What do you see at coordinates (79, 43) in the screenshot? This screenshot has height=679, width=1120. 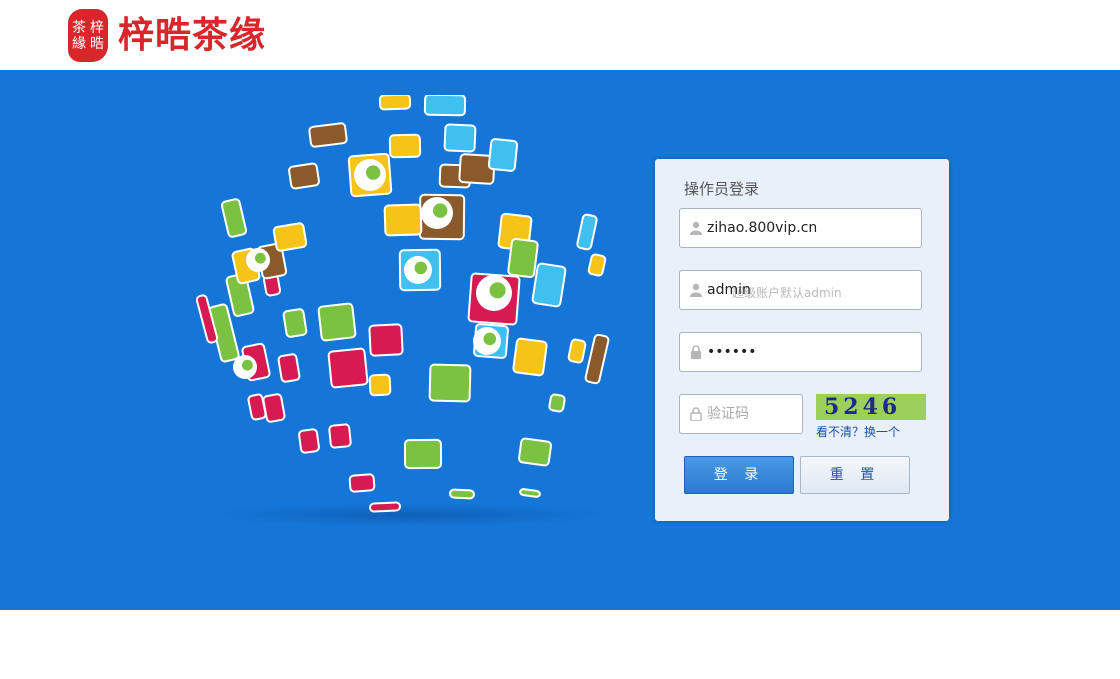 I see `seal-char: 緣` at bounding box center [79, 43].